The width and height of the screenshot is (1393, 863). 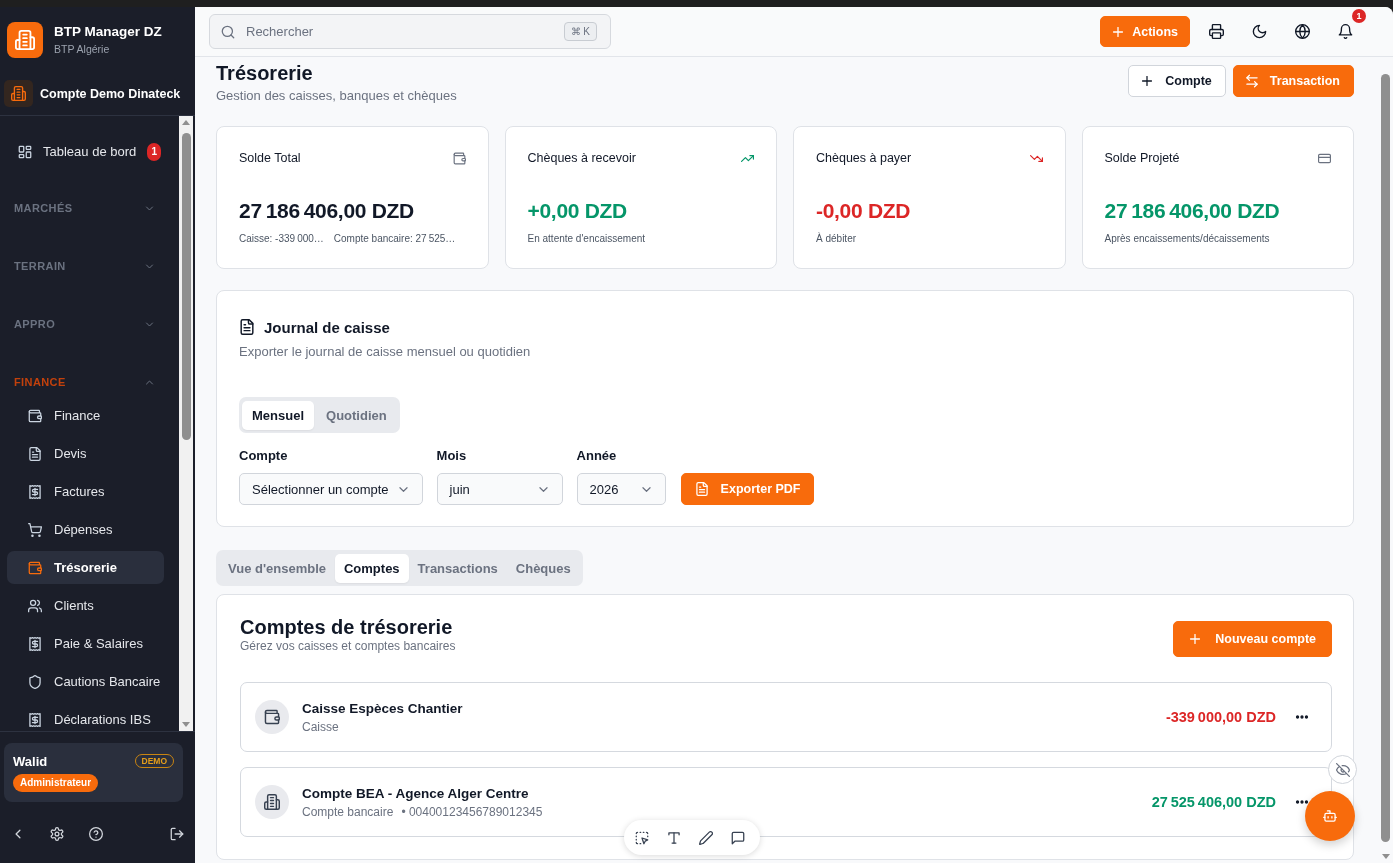 I want to click on account-type: Caisse, so click(x=320, y=727).